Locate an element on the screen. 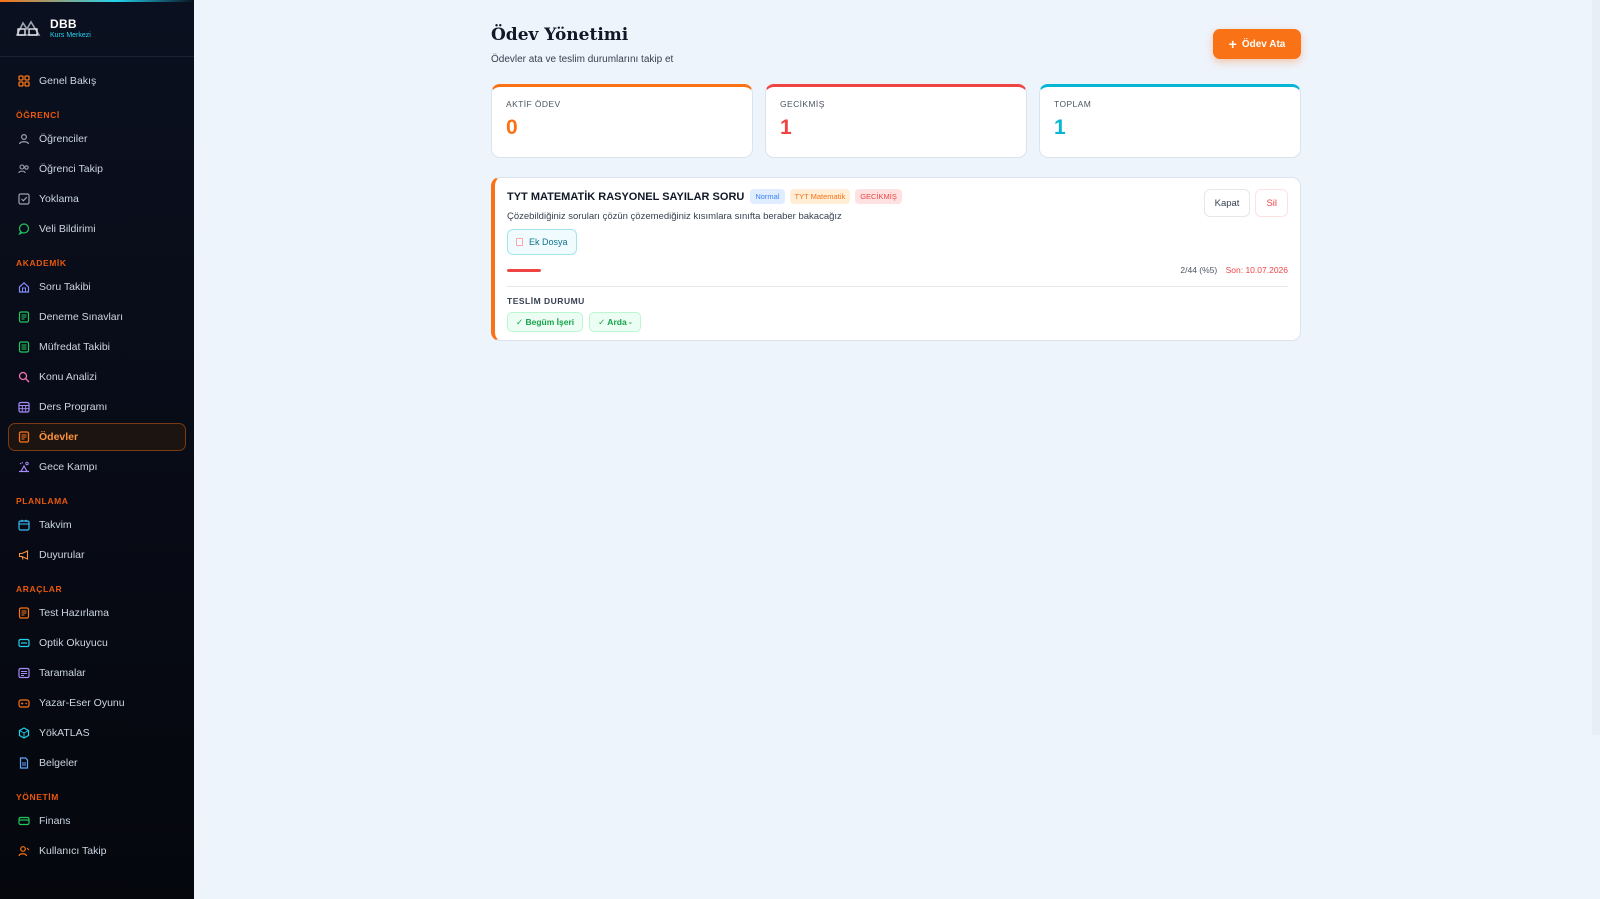 The height and width of the screenshot is (899, 1600). stats-row: AKTİF ÖDEV 0 GECİKMİŞ 1 TOPLAM 1 is located at coordinates (896, 121).